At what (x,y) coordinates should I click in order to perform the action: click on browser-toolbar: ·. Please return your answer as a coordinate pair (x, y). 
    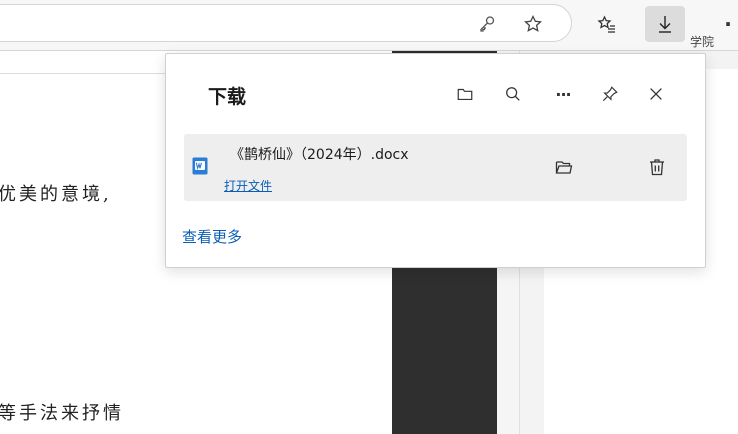
    Looking at the image, I should click on (369, 25).